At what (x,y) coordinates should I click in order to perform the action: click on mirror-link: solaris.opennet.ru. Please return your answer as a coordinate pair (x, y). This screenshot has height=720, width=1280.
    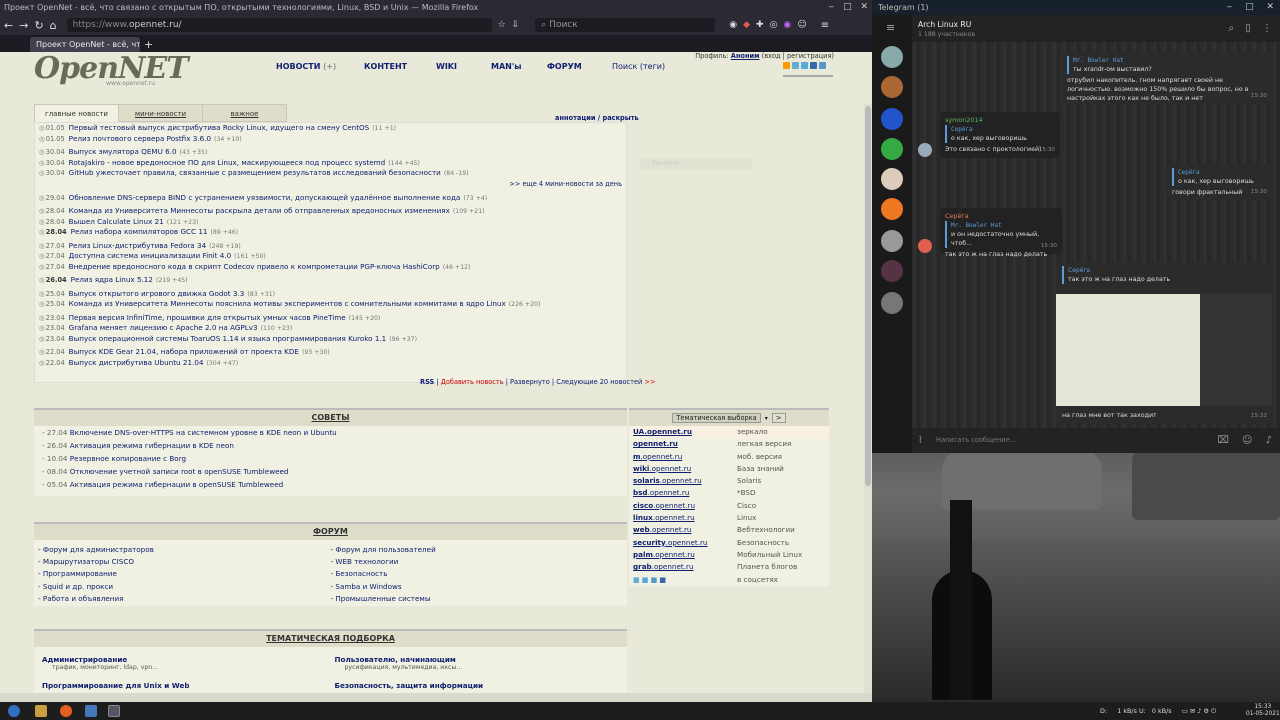
    Looking at the image, I should click on (685, 481).